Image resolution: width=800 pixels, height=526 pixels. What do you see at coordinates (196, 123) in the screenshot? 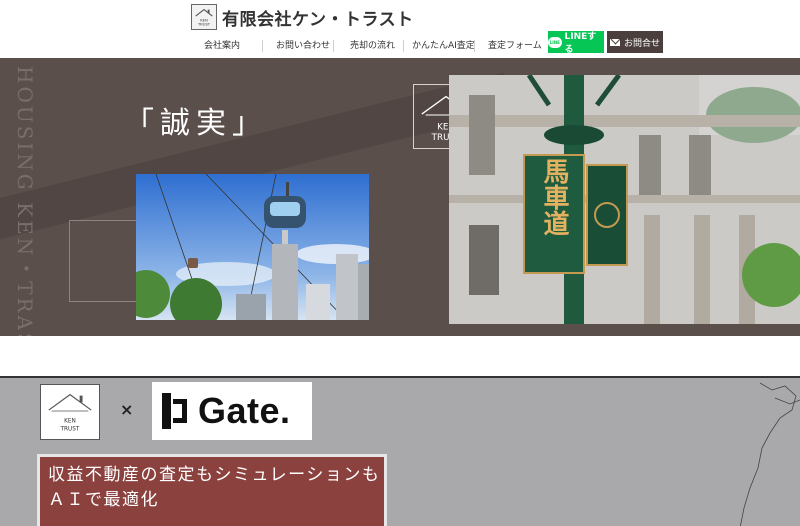
I see `hero-tagline: 「誠実」` at bounding box center [196, 123].